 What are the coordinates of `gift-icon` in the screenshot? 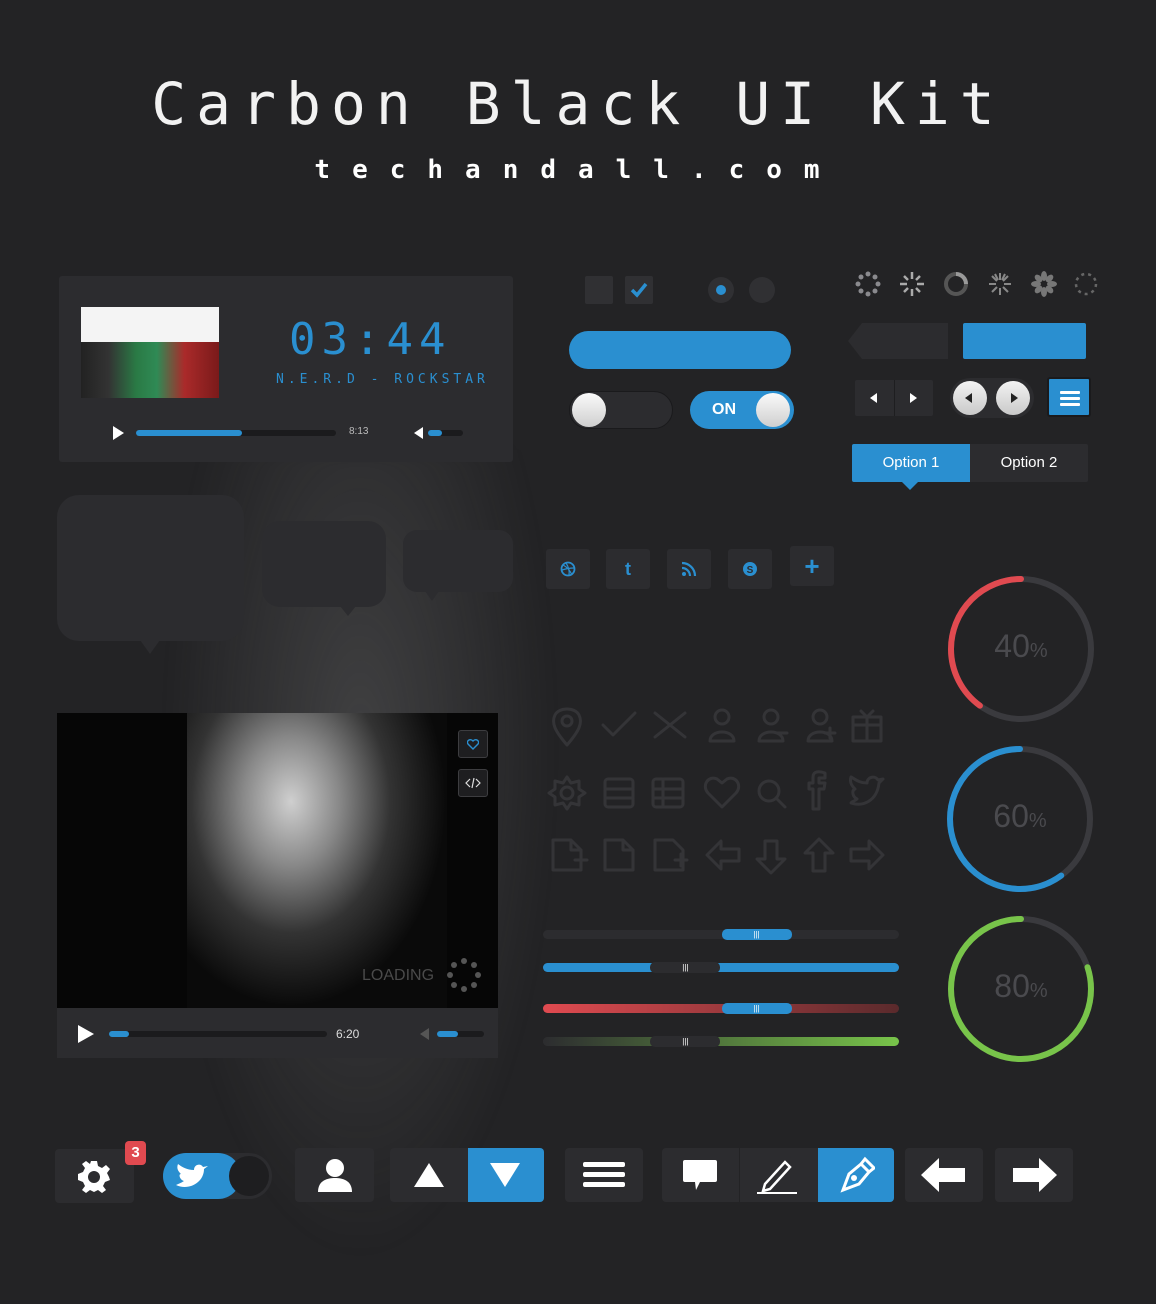 It's located at (867, 726).